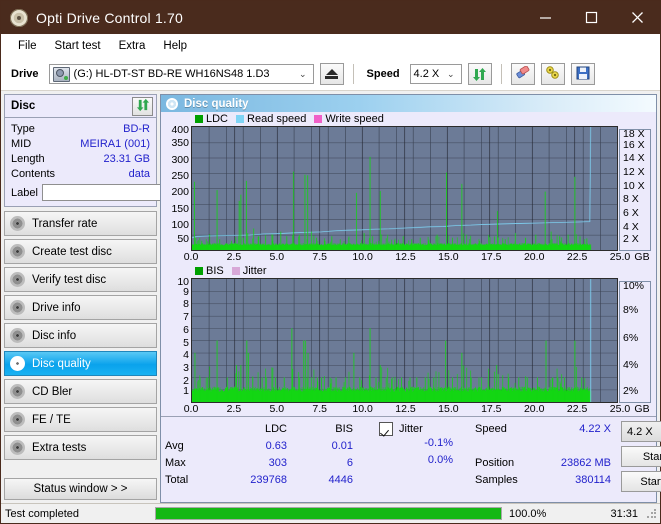 Image resolution: width=661 pixels, height=524 pixels. I want to click on legend-item-jitter: Jitter, so click(249, 271).